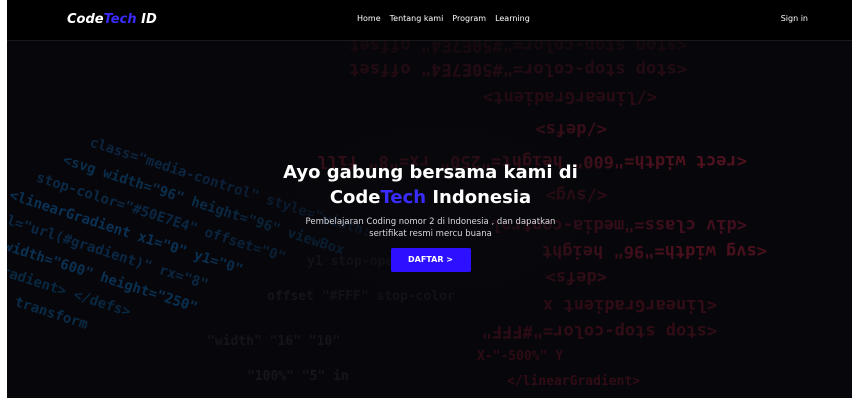 The height and width of the screenshot is (404, 861). Describe the element at coordinates (430, 172) in the screenshot. I see `headline-line1: Ayo gabung bersama kami di` at that location.